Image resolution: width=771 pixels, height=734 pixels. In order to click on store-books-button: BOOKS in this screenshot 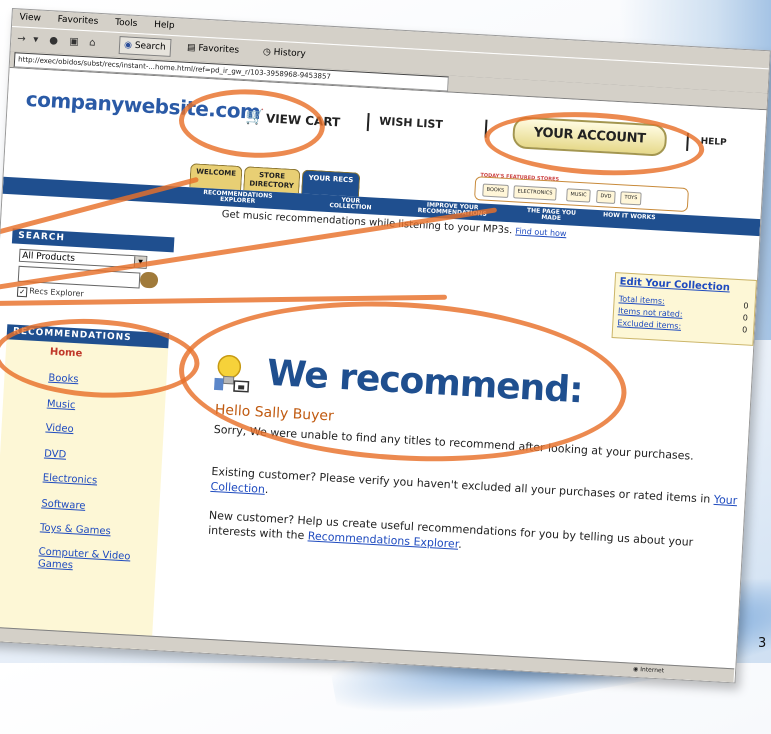, I will do `click(495, 190)`.